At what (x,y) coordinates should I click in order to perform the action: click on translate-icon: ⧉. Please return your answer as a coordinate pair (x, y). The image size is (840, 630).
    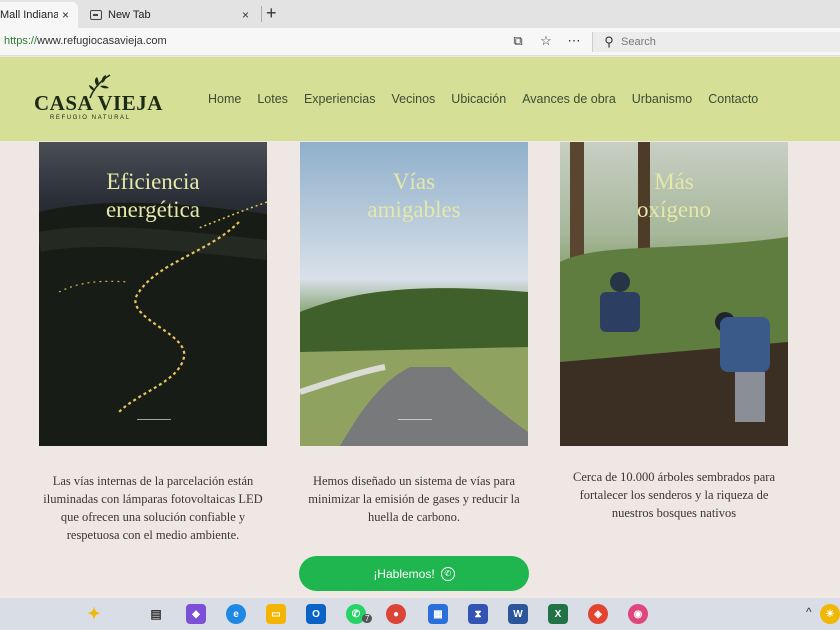
    Looking at the image, I should click on (518, 41).